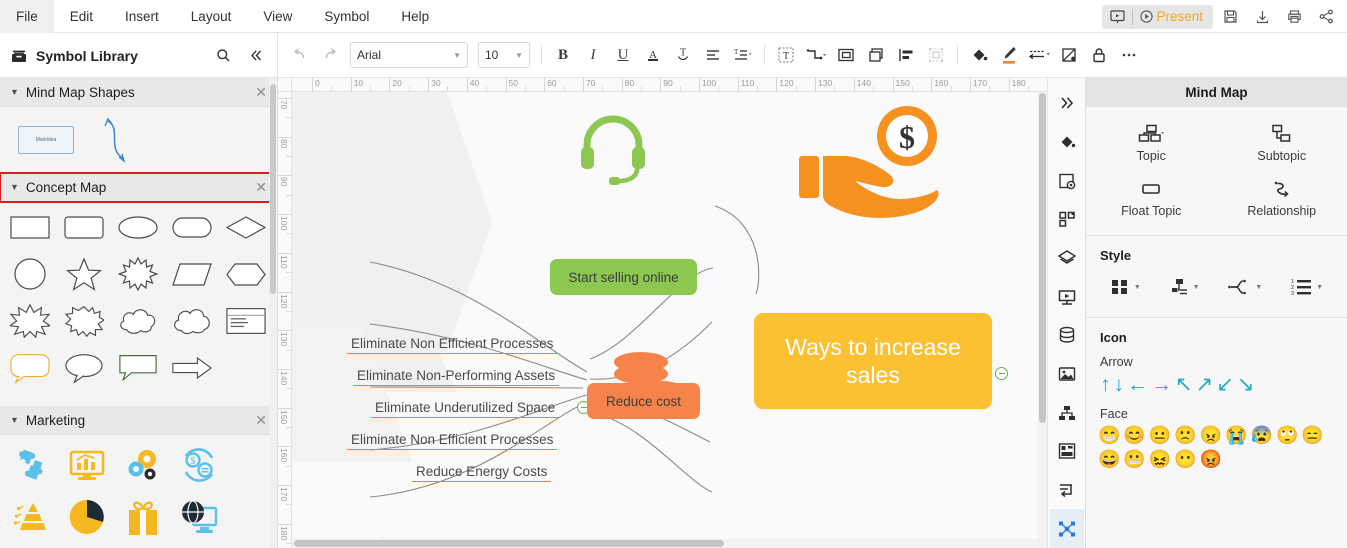 The width and height of the screenshot is (1347, 548). Describe the element at coordinates (846, 55) in the screenshot. I see `group-icon` at that location.